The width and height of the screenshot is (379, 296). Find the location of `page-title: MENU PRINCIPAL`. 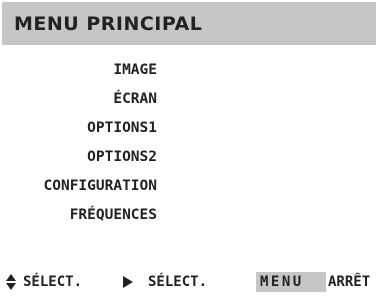

page-title: MENU PRINCIPAL is located at coordinates (108, 23).